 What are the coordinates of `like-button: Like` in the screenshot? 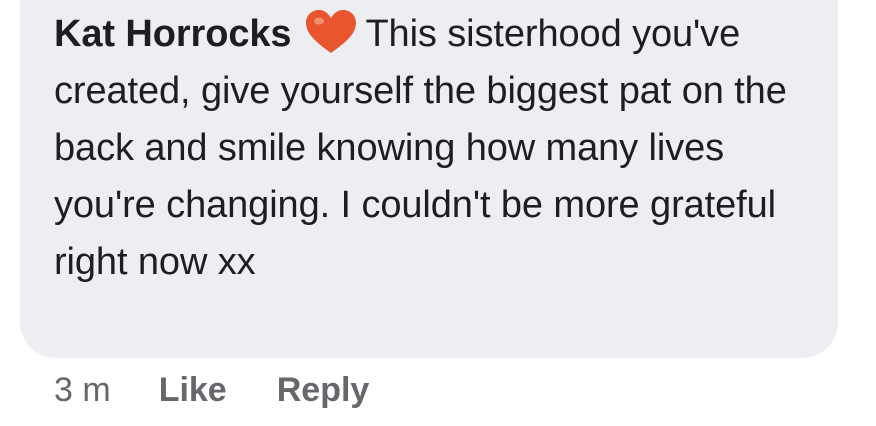 It's located at (193, 390).